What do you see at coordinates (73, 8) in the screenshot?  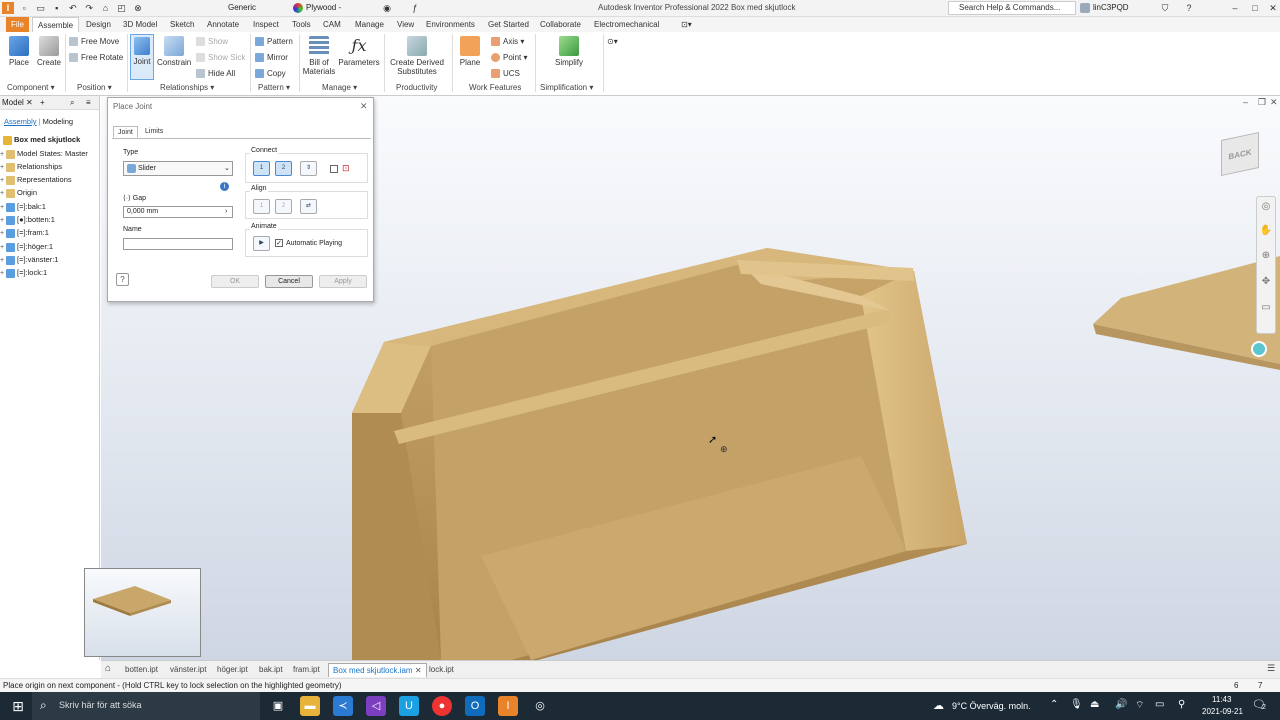 I see `undo-icon: ↶` at bounding box center [73, 8].